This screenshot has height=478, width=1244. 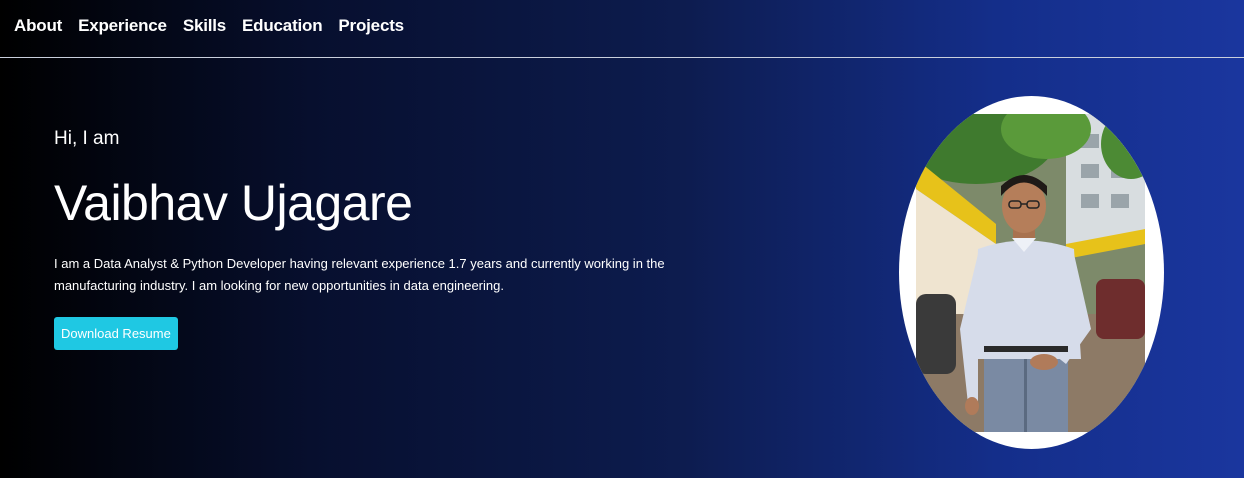 I want to click on download-resume-button: Download Resume, so click(x=116, y=333).